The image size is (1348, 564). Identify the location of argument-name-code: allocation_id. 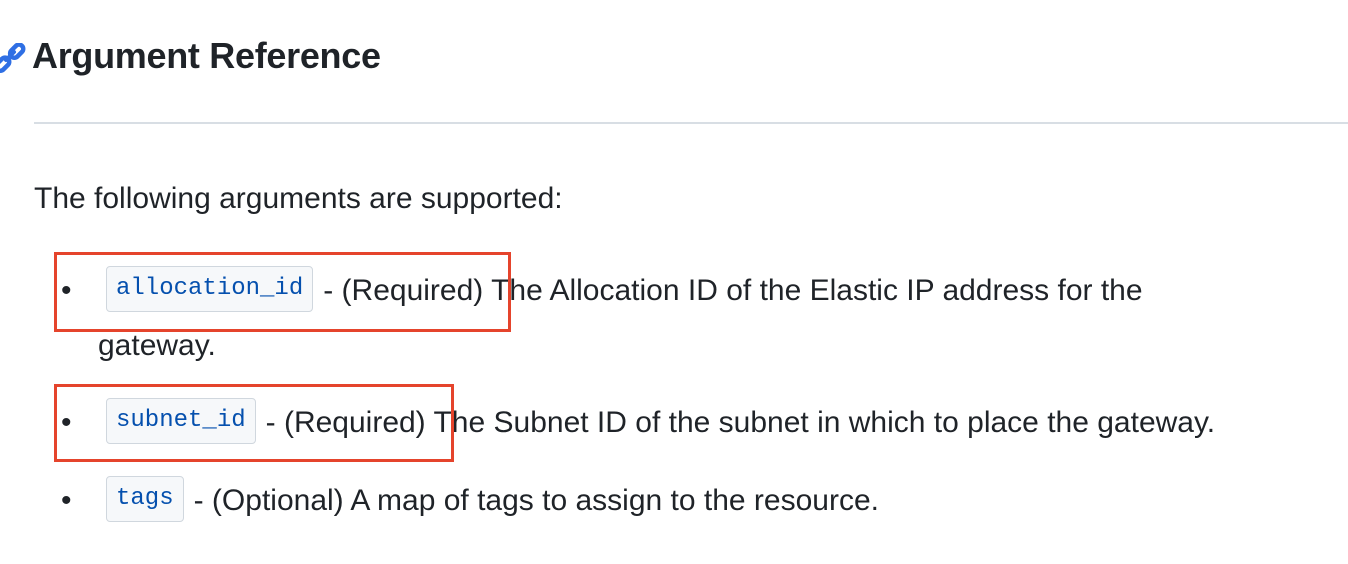
(210, 289).